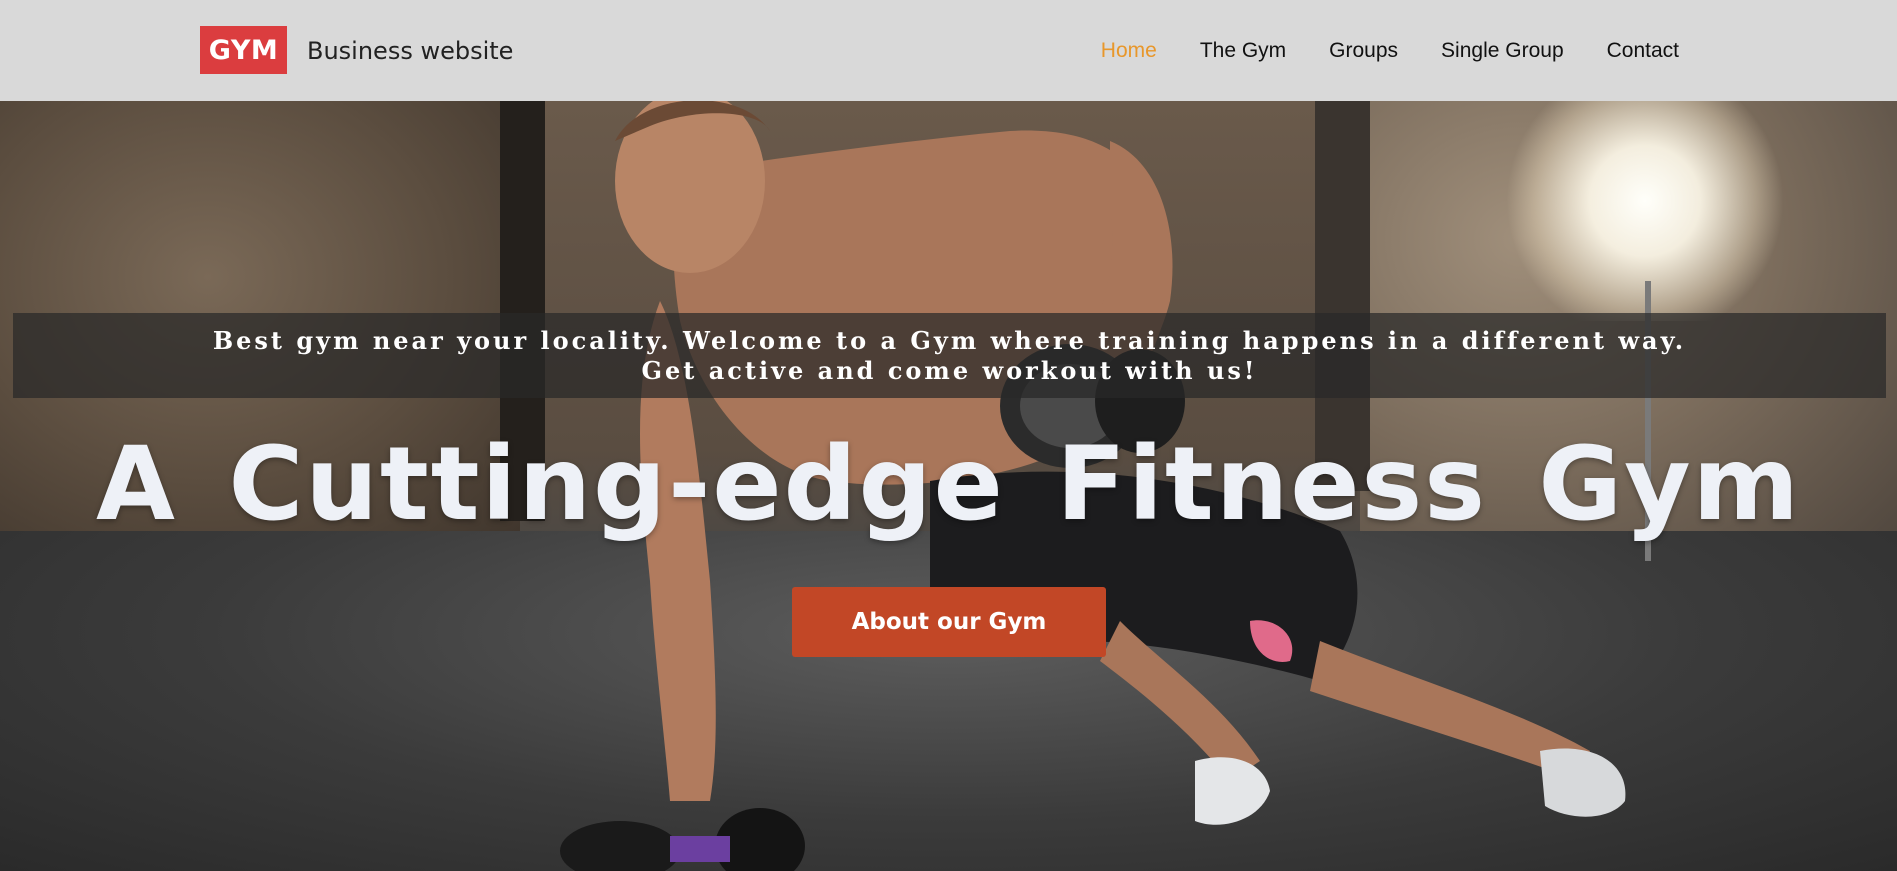 This screenshot has height=871, width=1897. What do you see at coordinates (949, 622) in the screenshot?
I see `about-gym-button: About our Gym` at bounding box center [949, 622].